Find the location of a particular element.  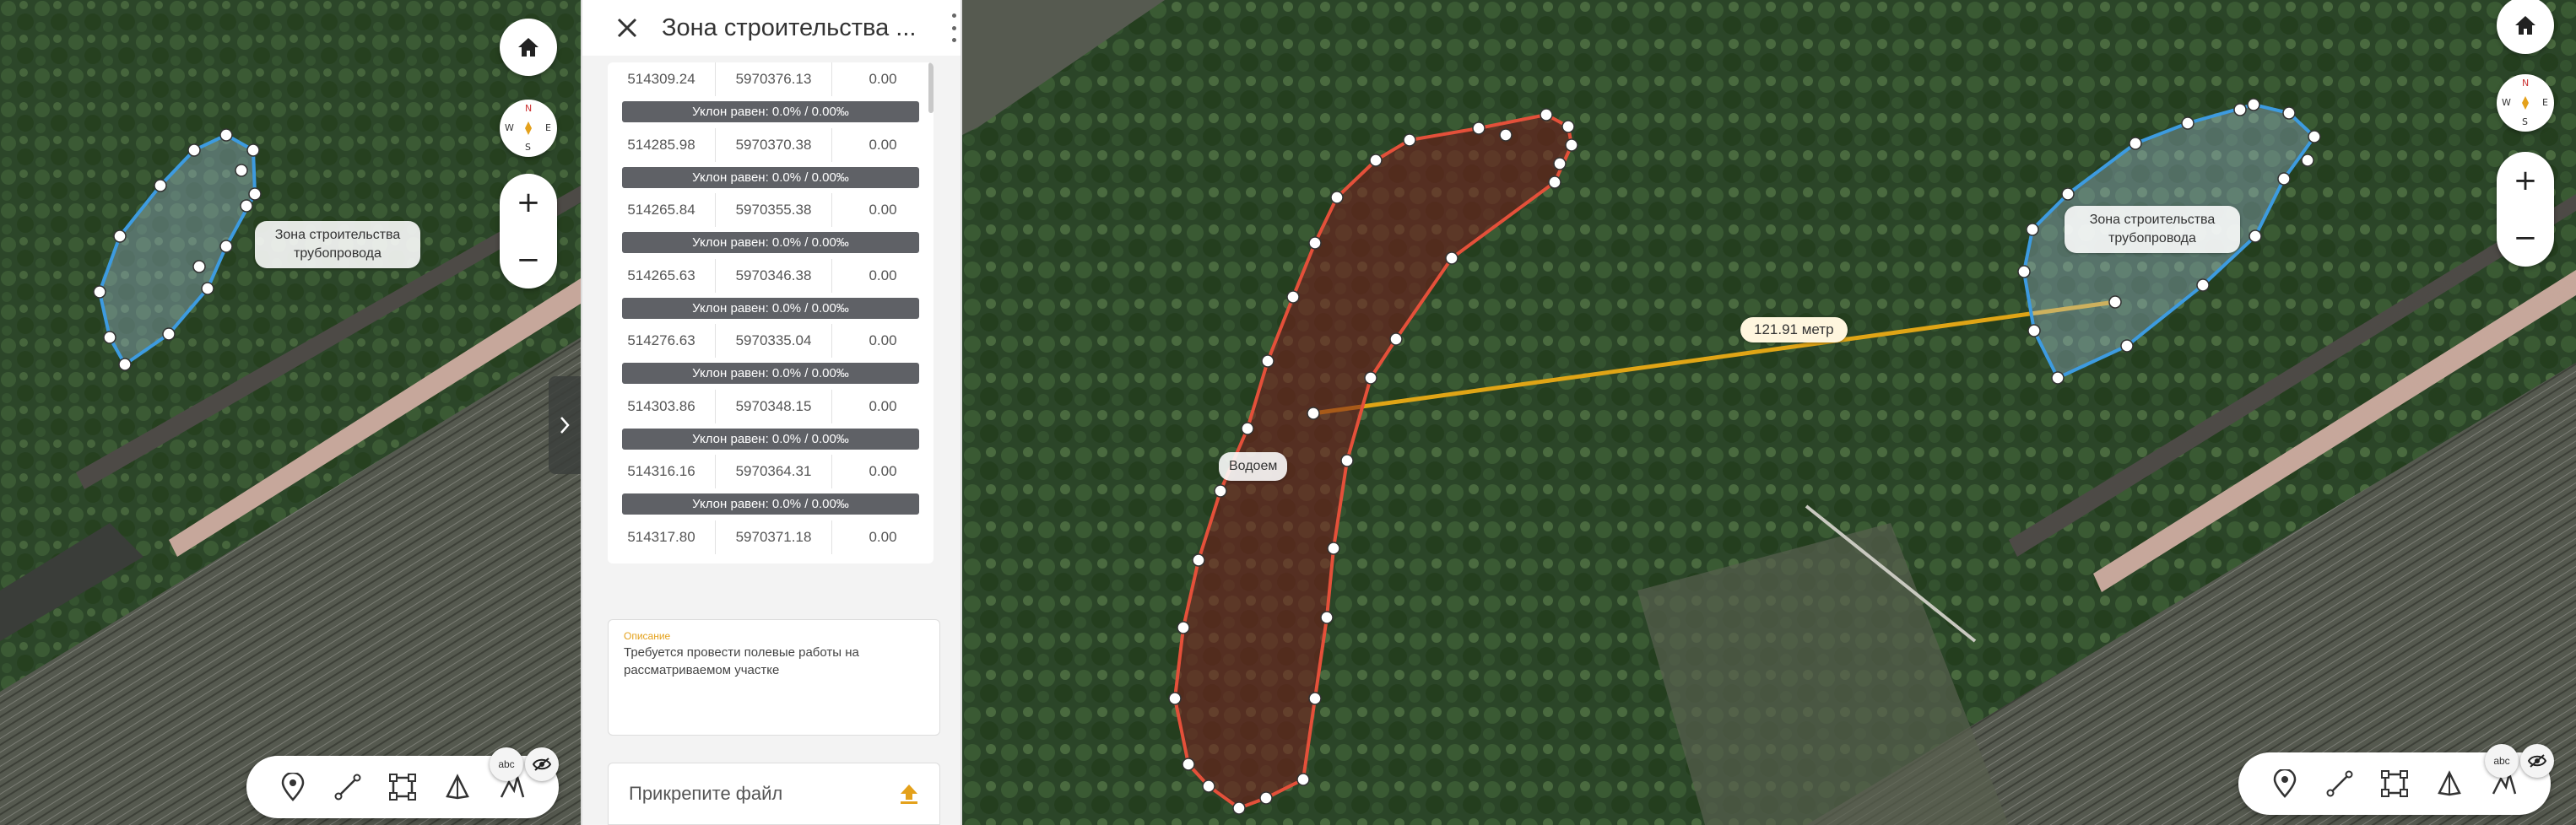

coordinate-x-cell: 514317.80 is located at coordinates (662, 537).